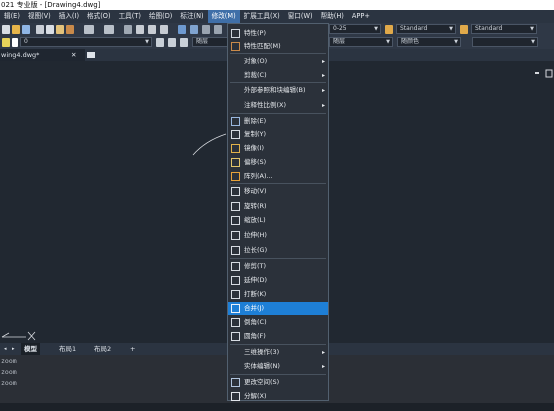 This screenshot has height=411, width=554. Describe the element at coordinates (255, 121) in the screenshot. I see `modify-menu-item-label: 删除(E)` at that location.